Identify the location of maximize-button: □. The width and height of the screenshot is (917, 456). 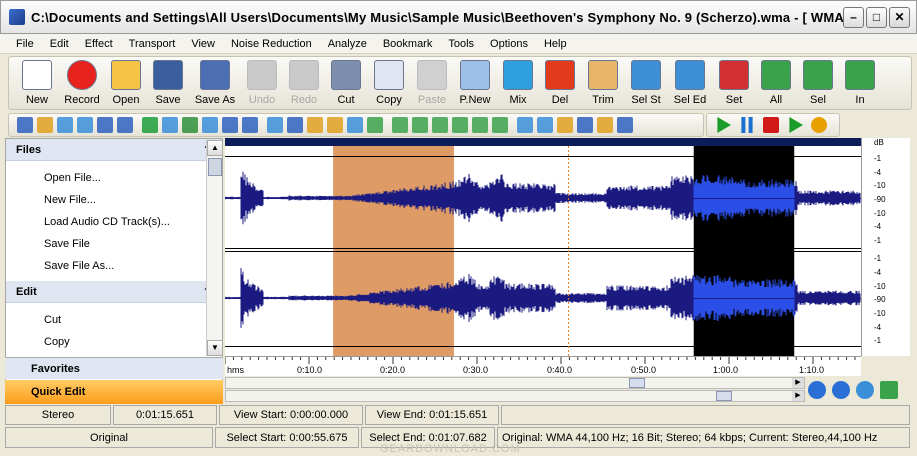
(876, 17).